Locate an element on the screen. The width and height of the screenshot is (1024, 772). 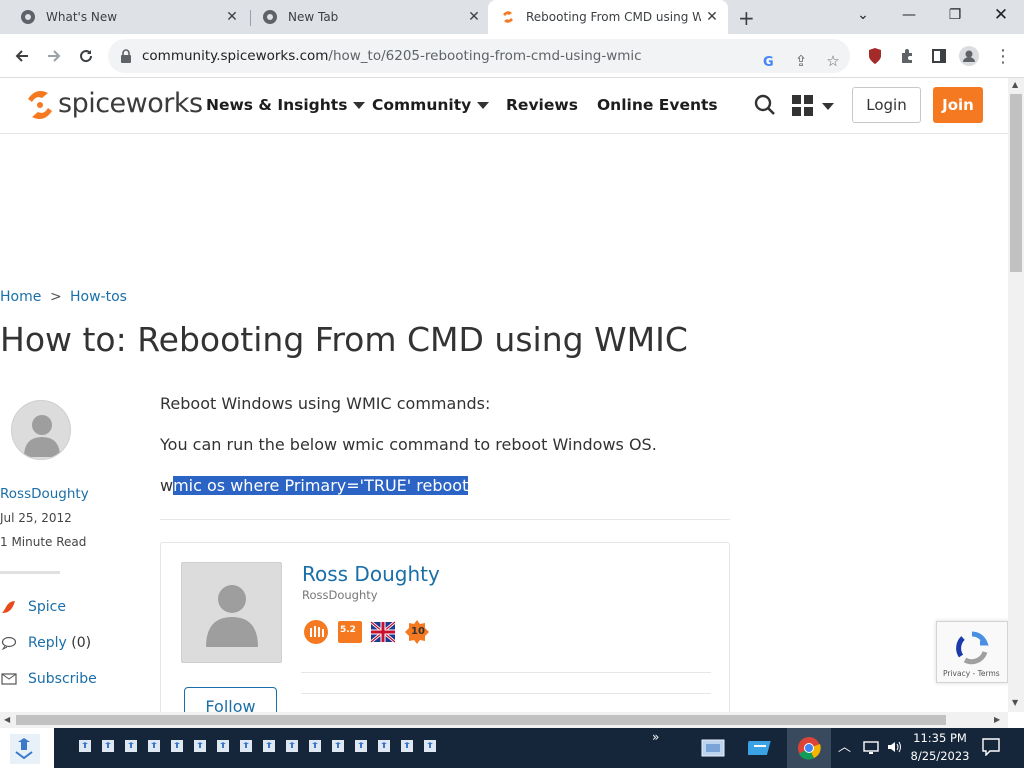
apps-grid-icon is located at coordinates (803, 108).